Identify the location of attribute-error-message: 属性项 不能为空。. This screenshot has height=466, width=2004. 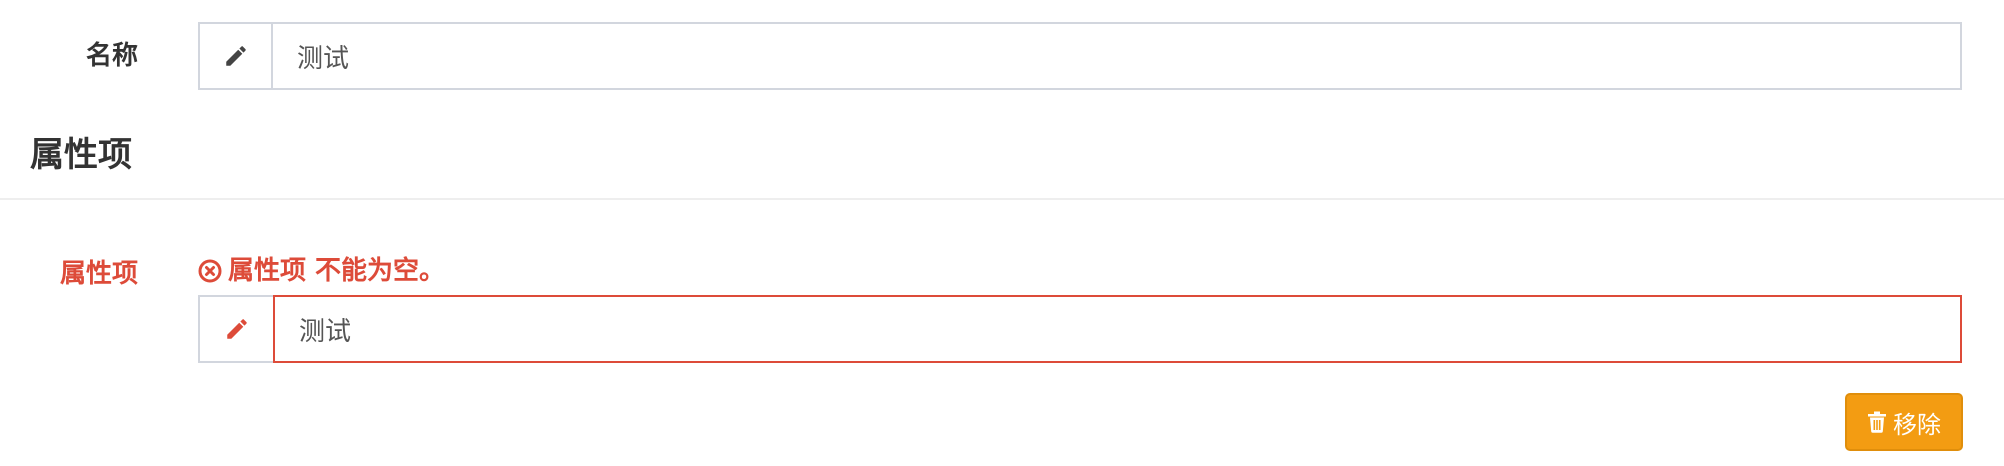
(321, 271).